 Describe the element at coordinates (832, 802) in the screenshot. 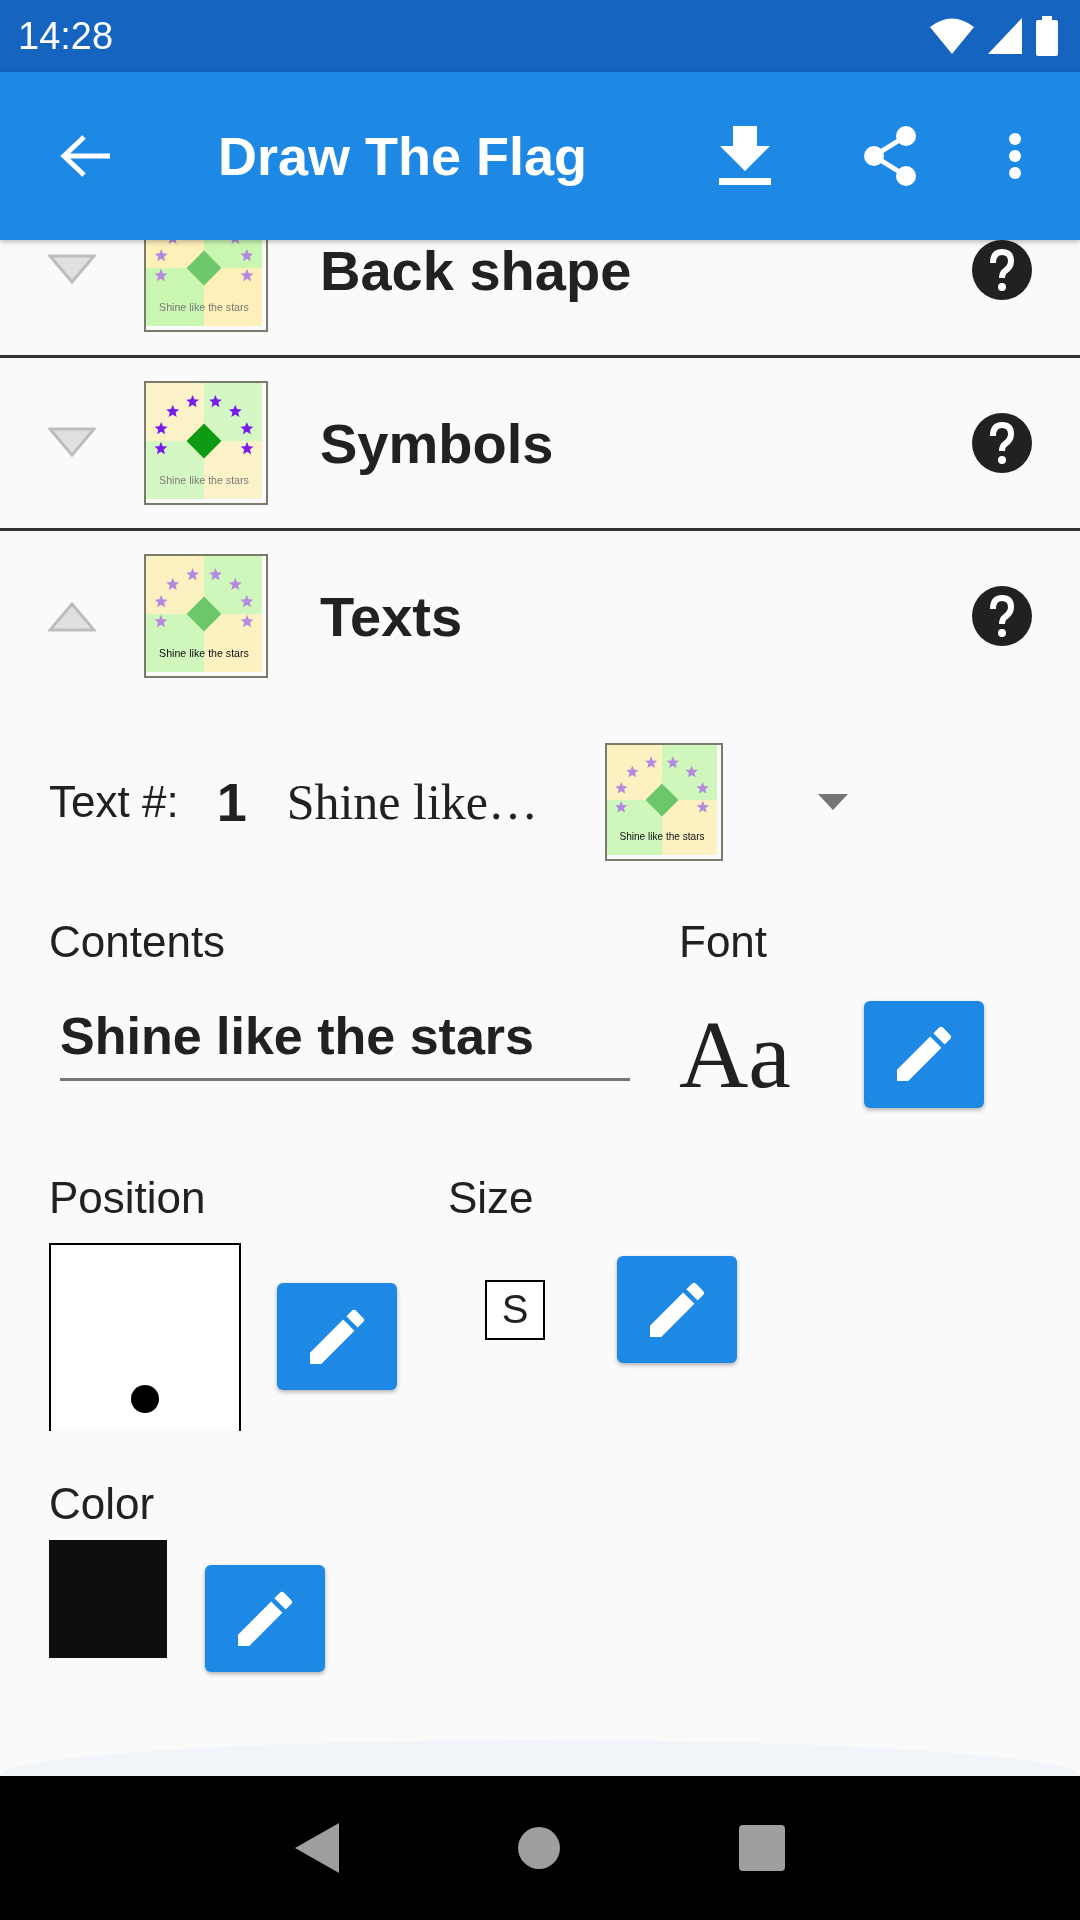

I see `dropdown-icon` at that location.